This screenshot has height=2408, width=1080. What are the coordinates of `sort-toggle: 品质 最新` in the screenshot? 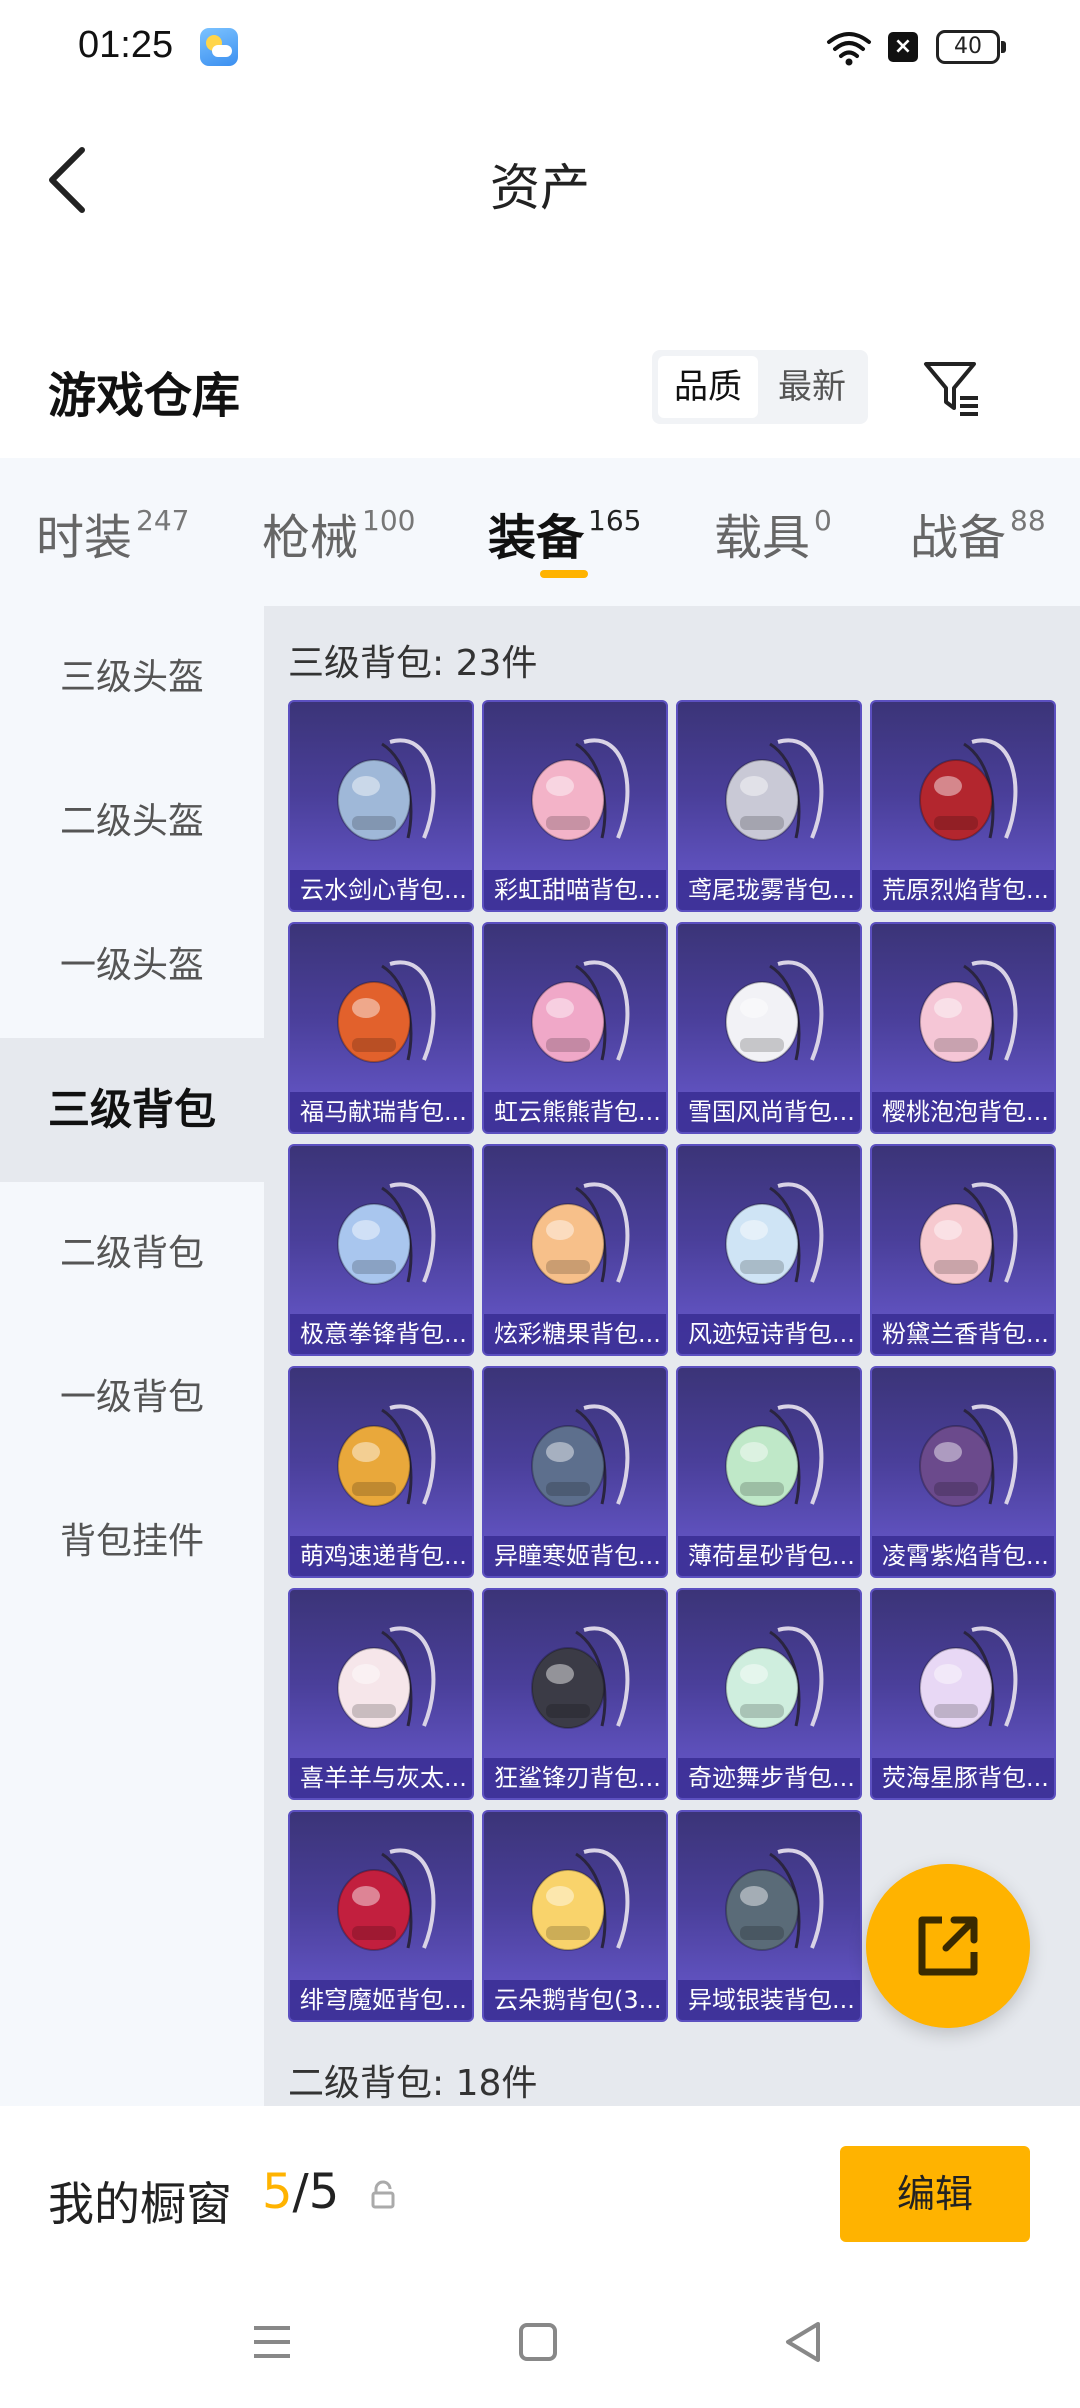 It's located at (760, 387).